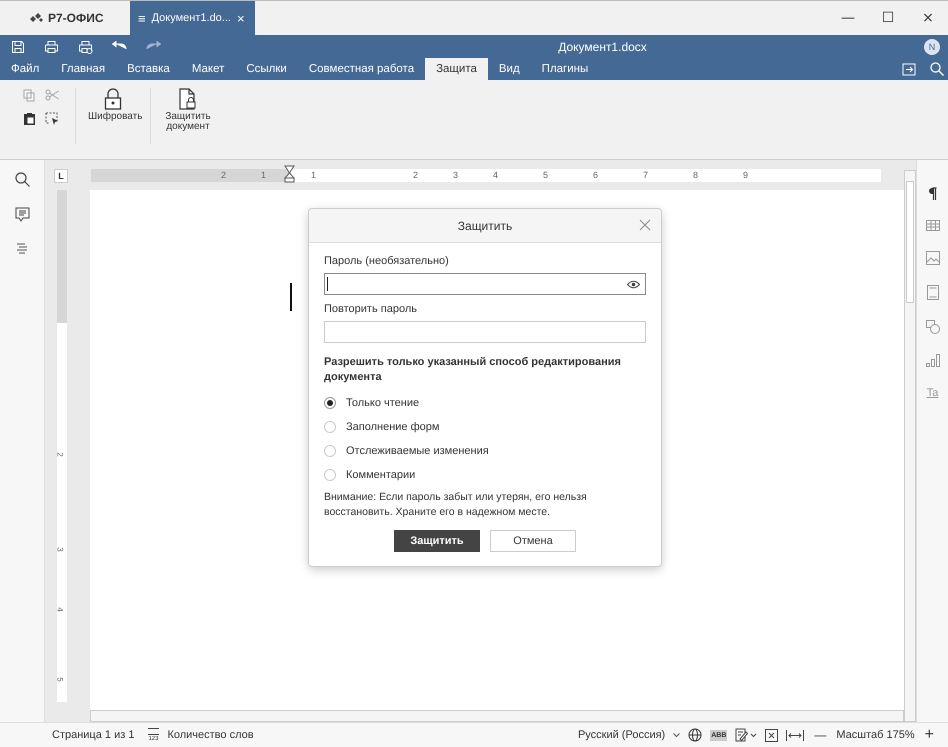 The width and height of the screenshot is (948, 747). Describe the element at coordinates (456, 69) in the screenshot. I see `ribbon-tab: Защита` at that location.